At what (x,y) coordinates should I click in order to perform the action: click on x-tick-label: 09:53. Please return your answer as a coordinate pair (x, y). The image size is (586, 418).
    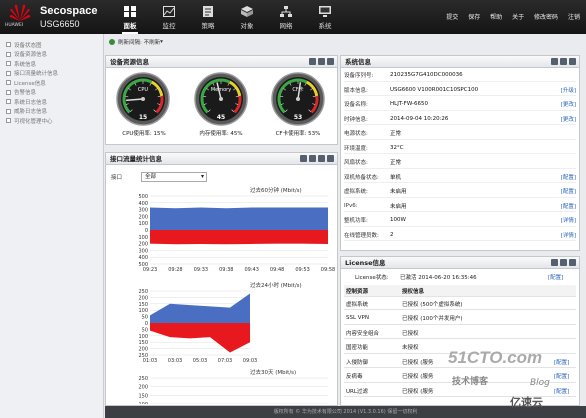
    Looking at the image, I should click on (302, 270).